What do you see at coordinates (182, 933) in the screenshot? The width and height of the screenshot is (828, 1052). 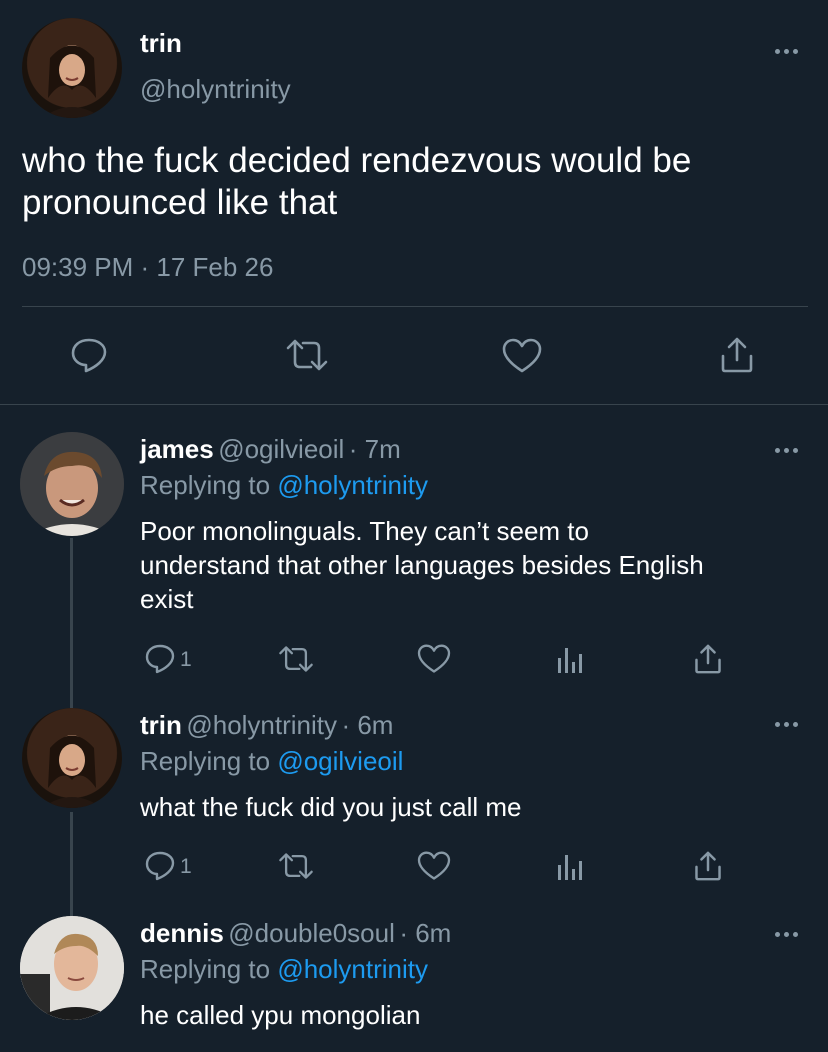 I see `reply-author-name: dennis` at bounding box center [182, 933].